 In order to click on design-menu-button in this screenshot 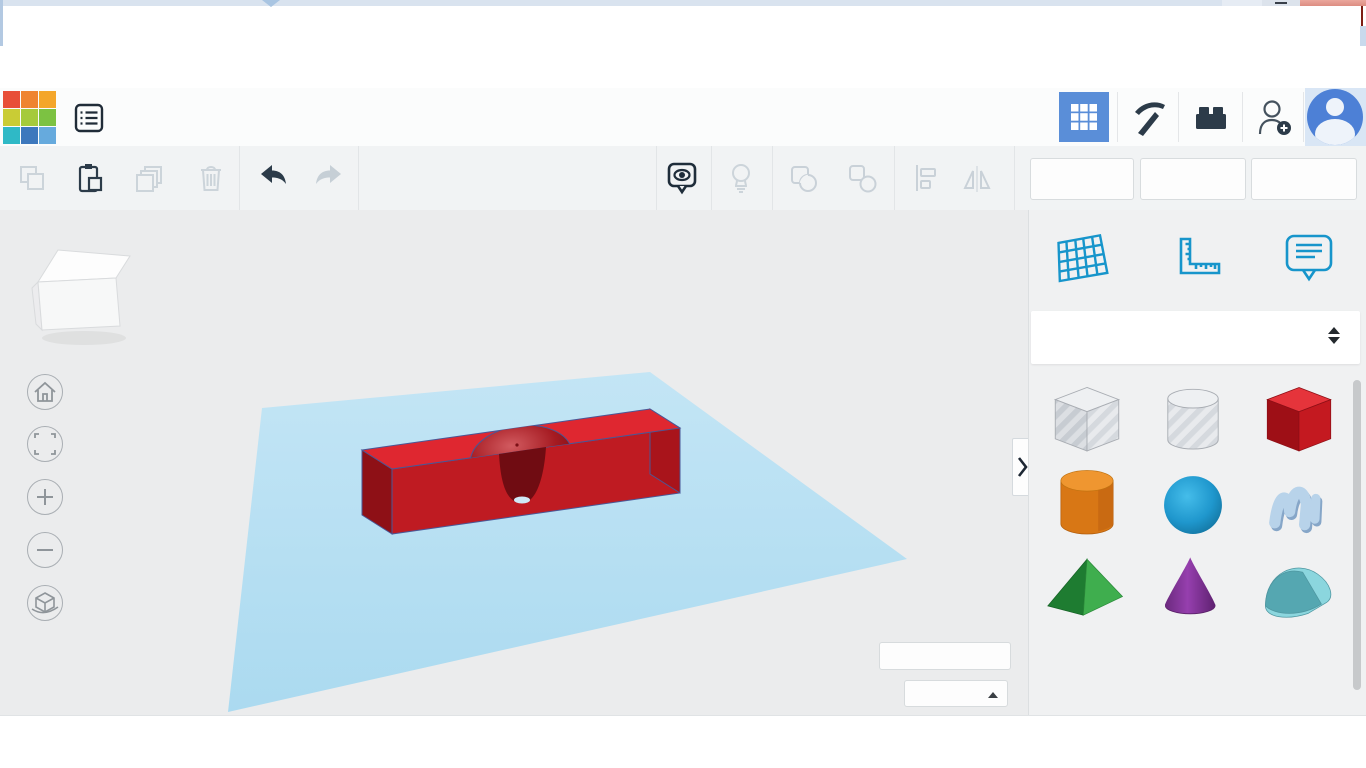, I will do `click(89, 118)`.